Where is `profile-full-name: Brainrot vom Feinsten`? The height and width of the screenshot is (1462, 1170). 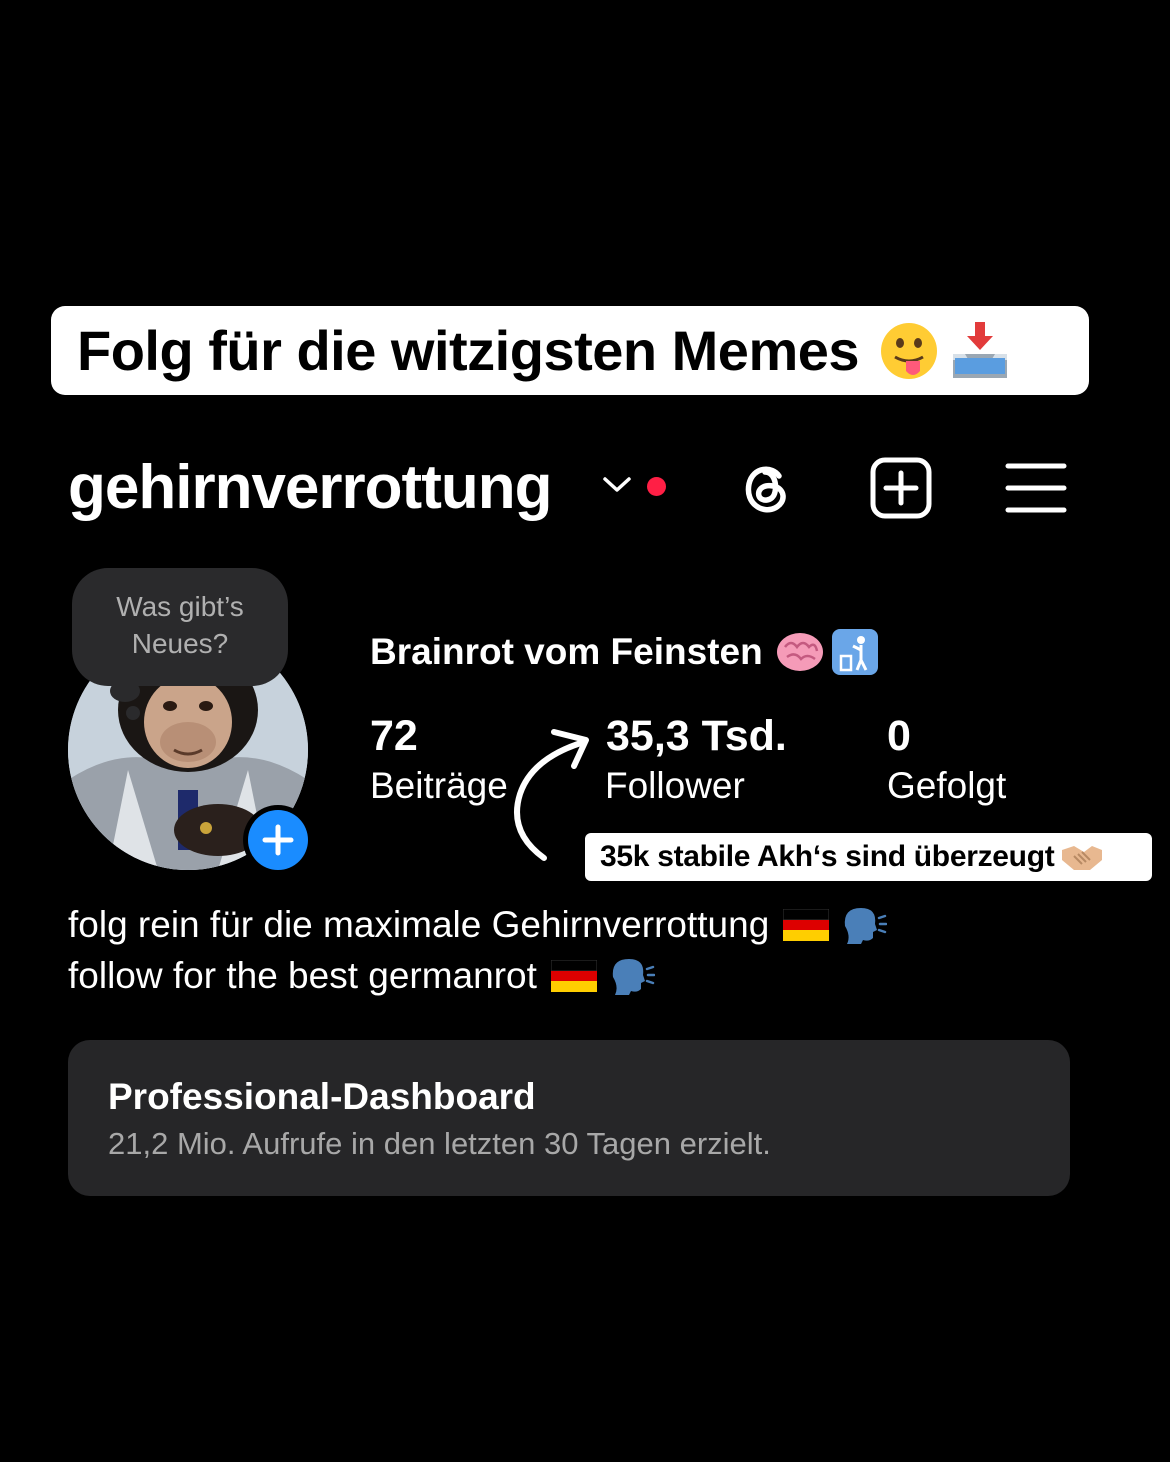 profile-full-name: Brainrot vom Feinsten is located at coordinates (624, 652).